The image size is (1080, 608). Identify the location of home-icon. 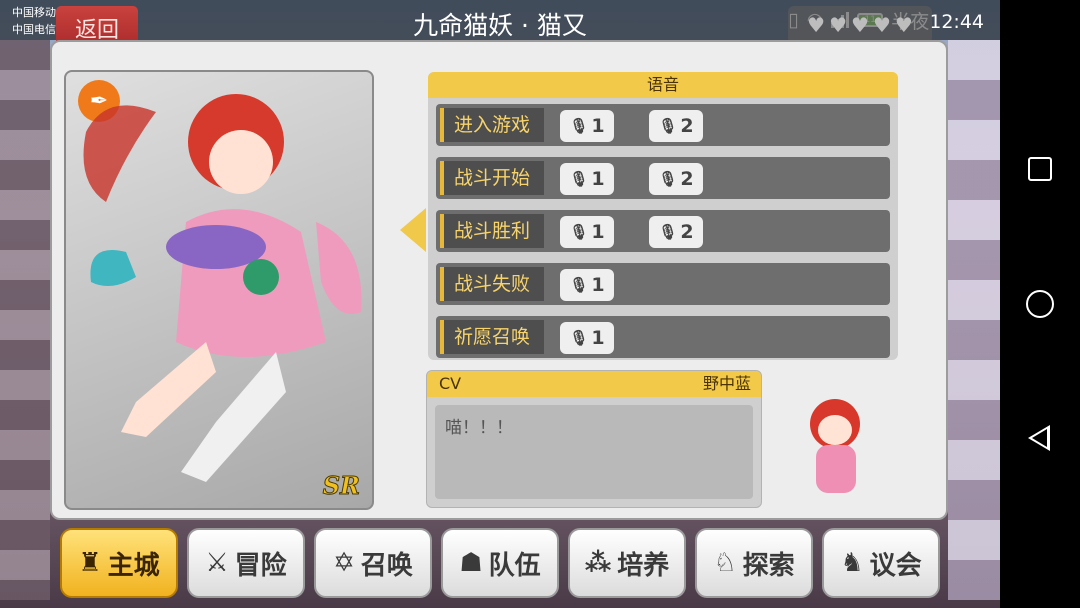
(1040, 304).